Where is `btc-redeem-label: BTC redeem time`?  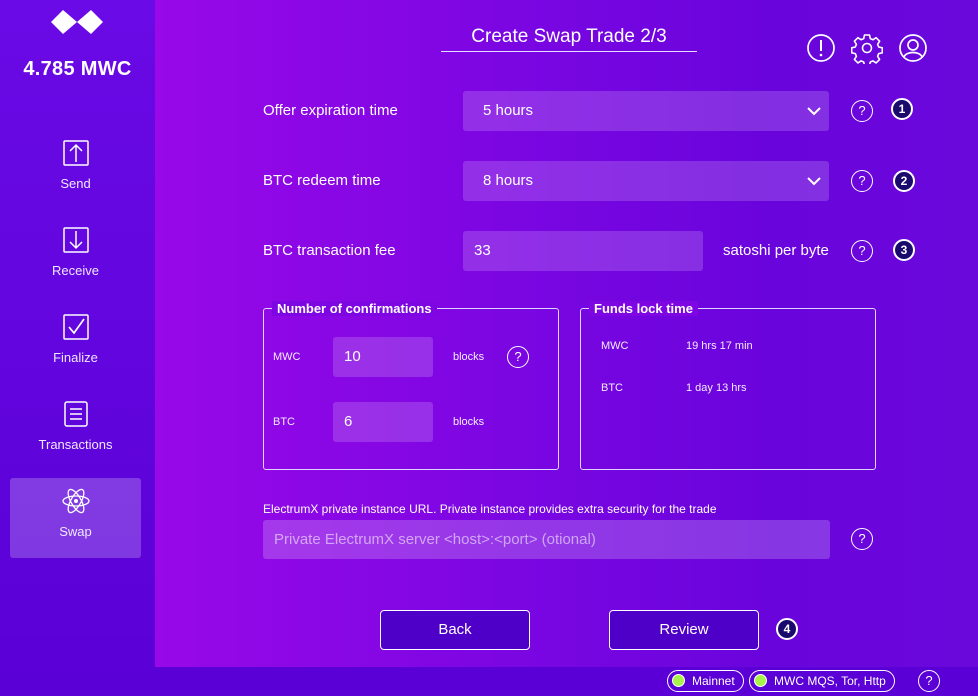
btc-redeem-label: BTC redeem time is located at coordinates (322, 180).